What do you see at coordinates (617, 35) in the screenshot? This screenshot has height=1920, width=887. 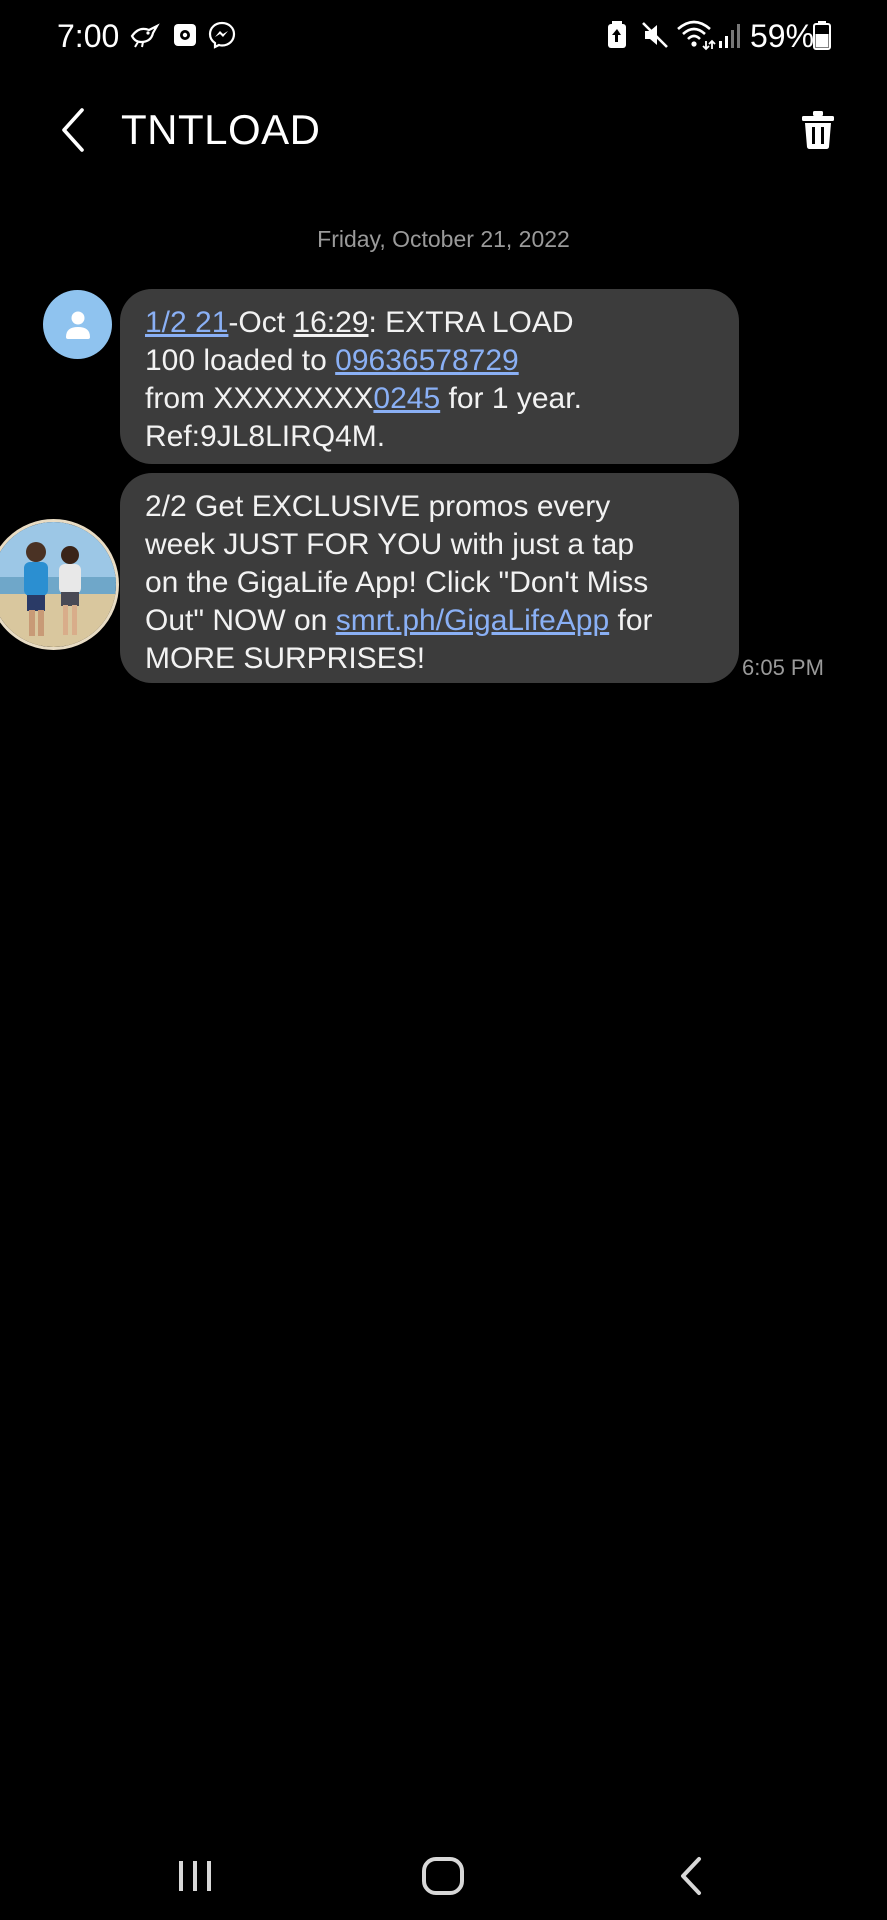 I see `battery-saver-icon` at bounding box center [617, 35].